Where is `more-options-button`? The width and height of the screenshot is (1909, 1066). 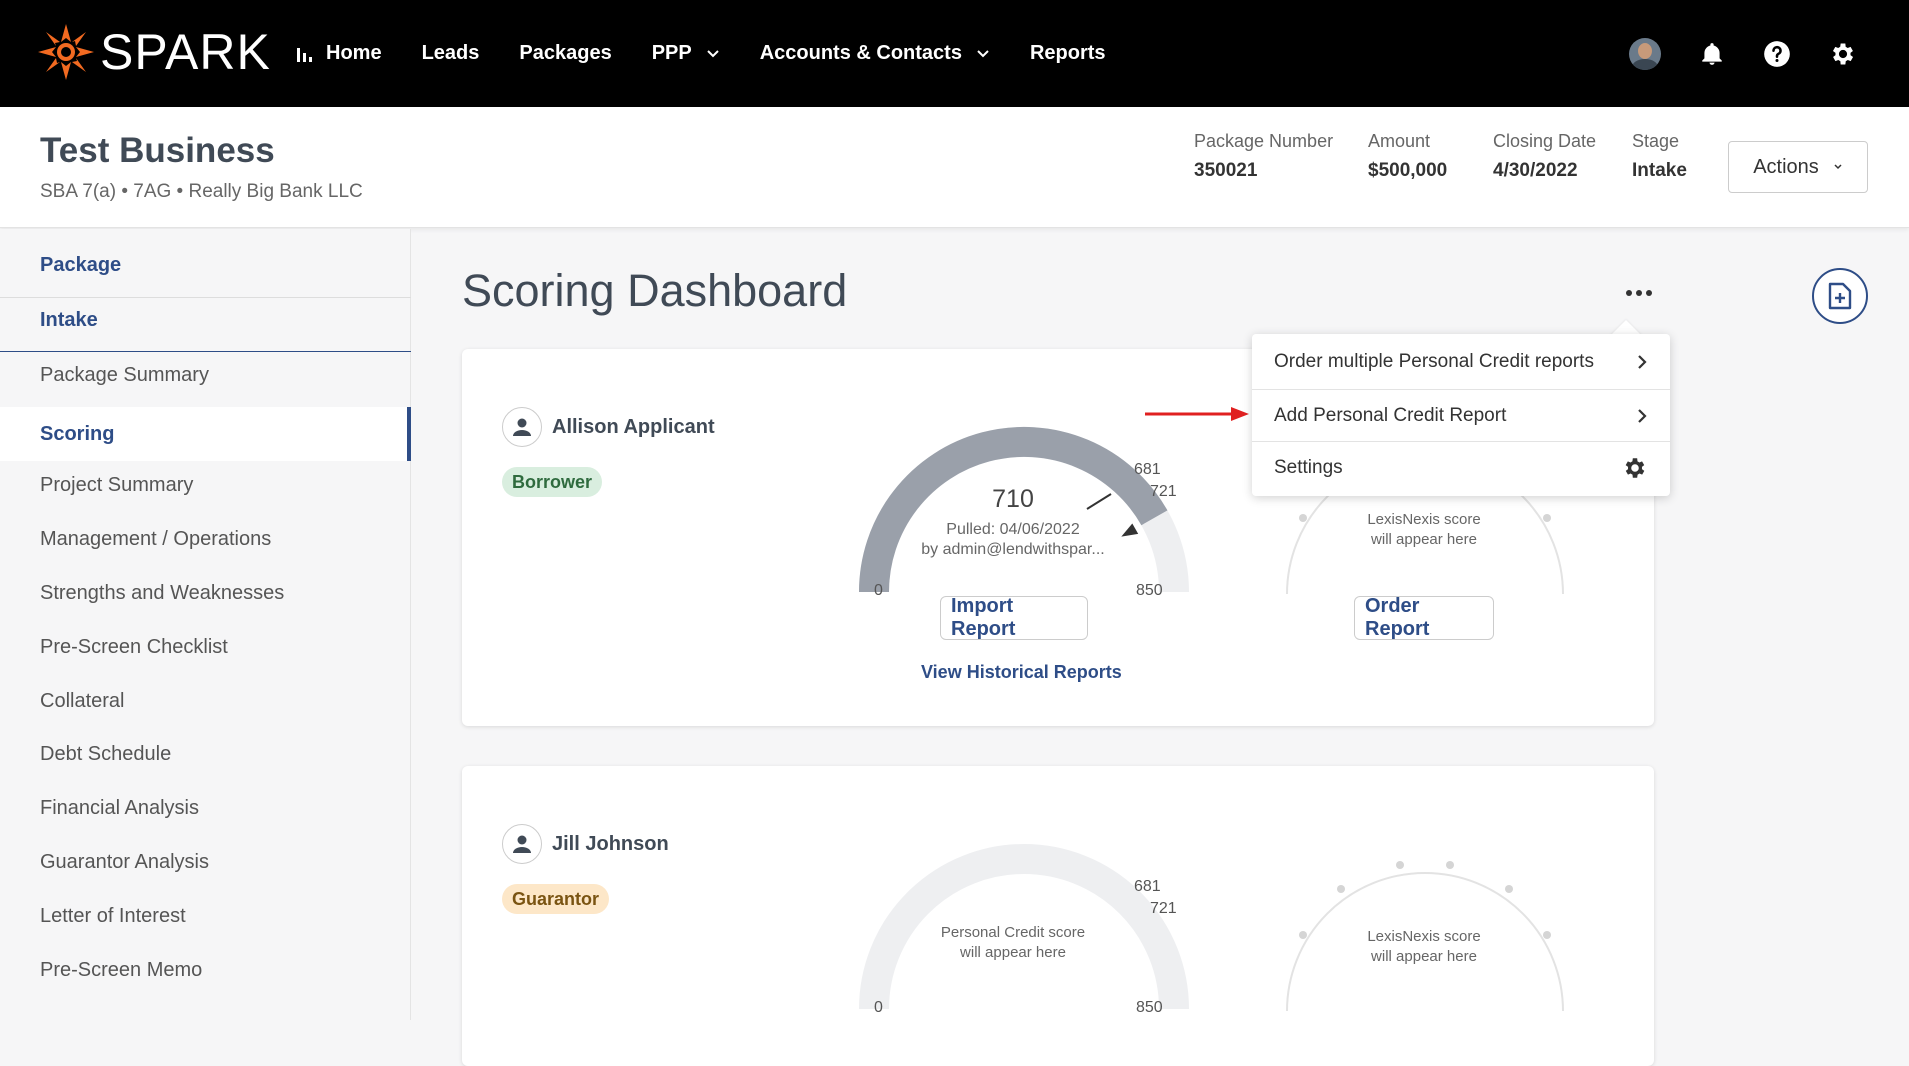
more-options-button is located at coordinates (1639, 293).